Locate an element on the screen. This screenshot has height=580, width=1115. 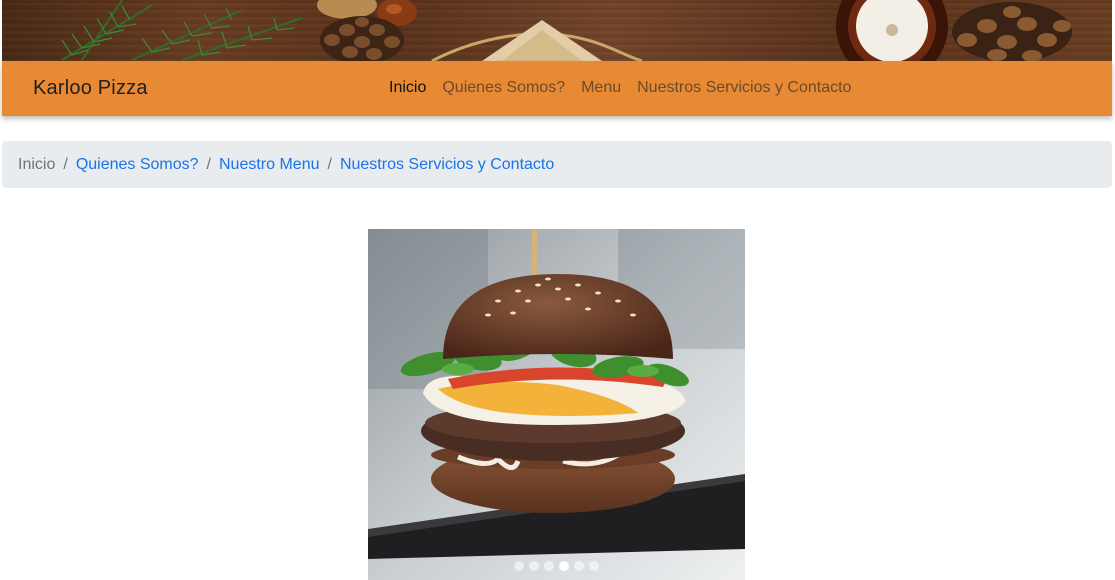
banner-decor is located at coordinates (566, 30).